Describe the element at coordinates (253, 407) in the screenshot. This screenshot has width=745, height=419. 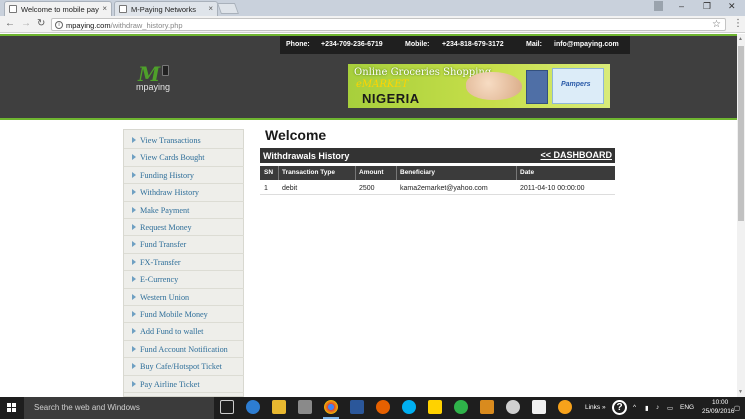
I see `edge-browser-icon` at that location.